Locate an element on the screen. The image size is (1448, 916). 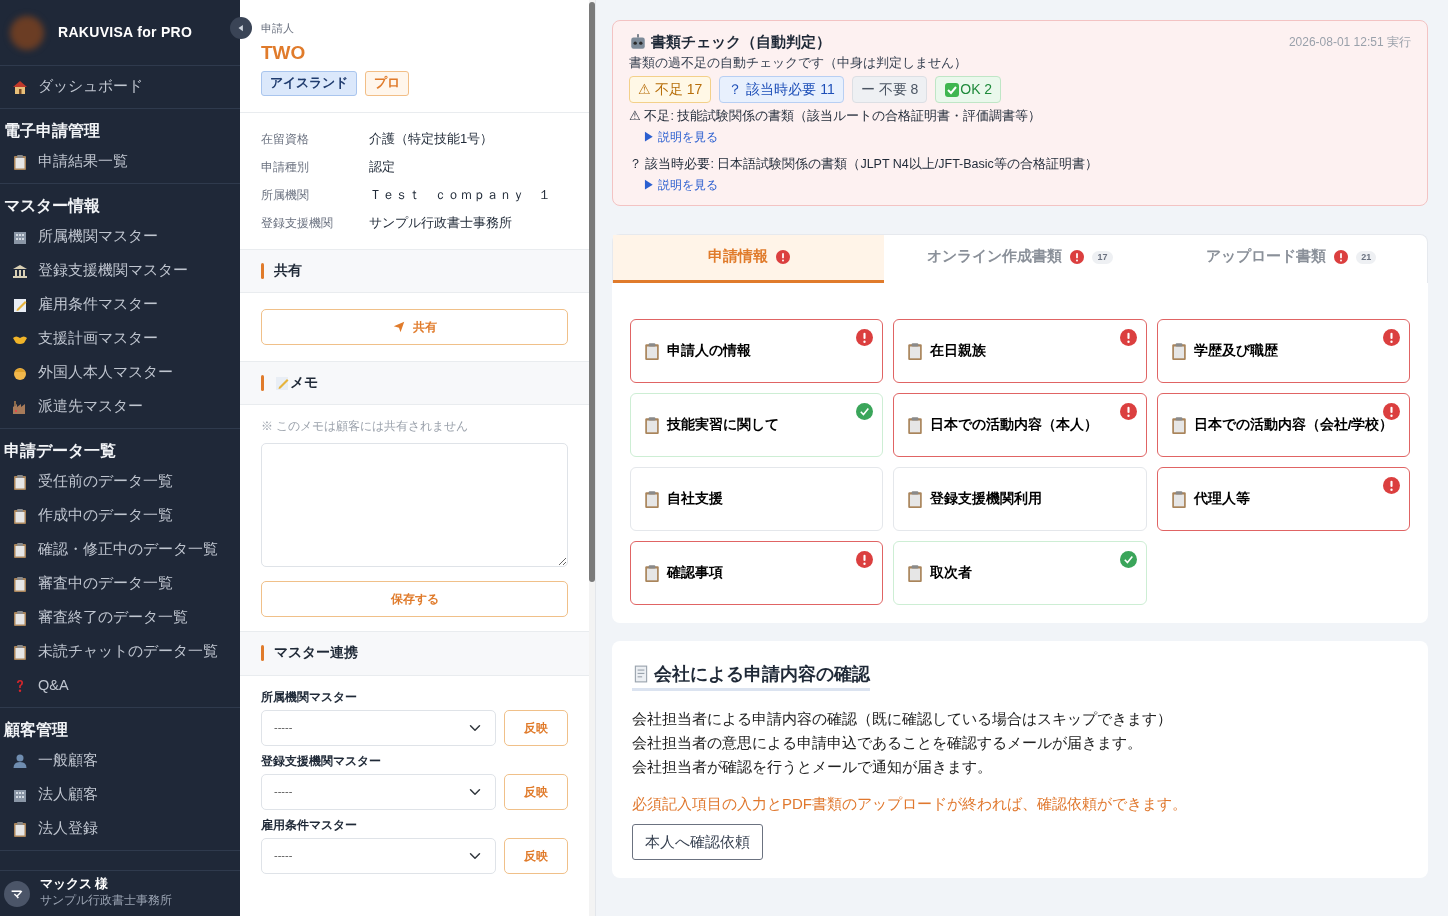
section-heading: マスター情報 is located at coordinates (52, 206).